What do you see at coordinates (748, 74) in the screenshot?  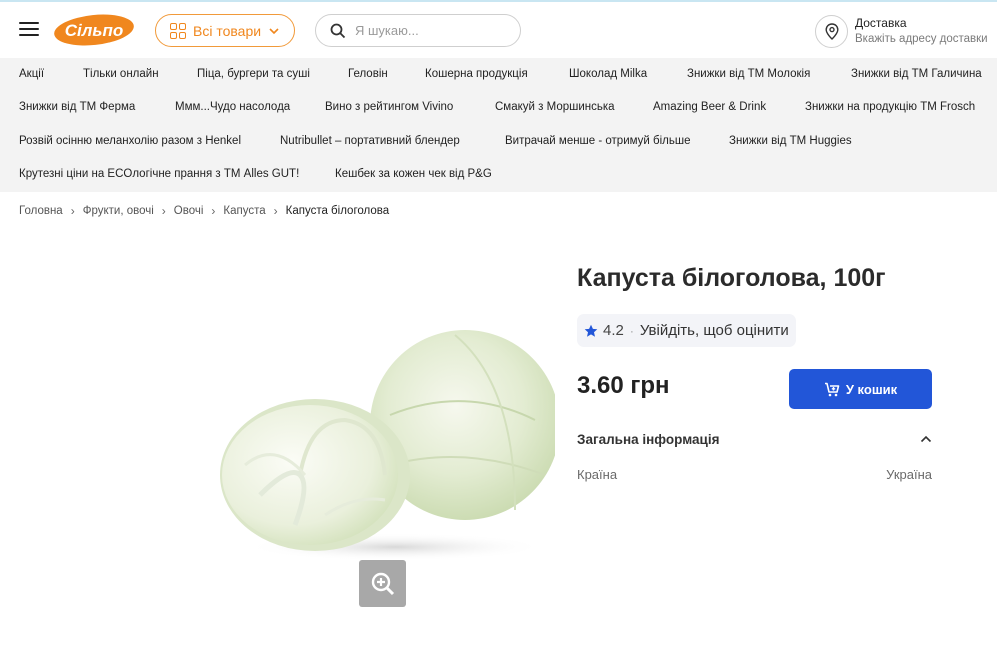 I see `promo-link-molokiia: Знижки від ТМ Молокія` at bounding box center [748, 74].